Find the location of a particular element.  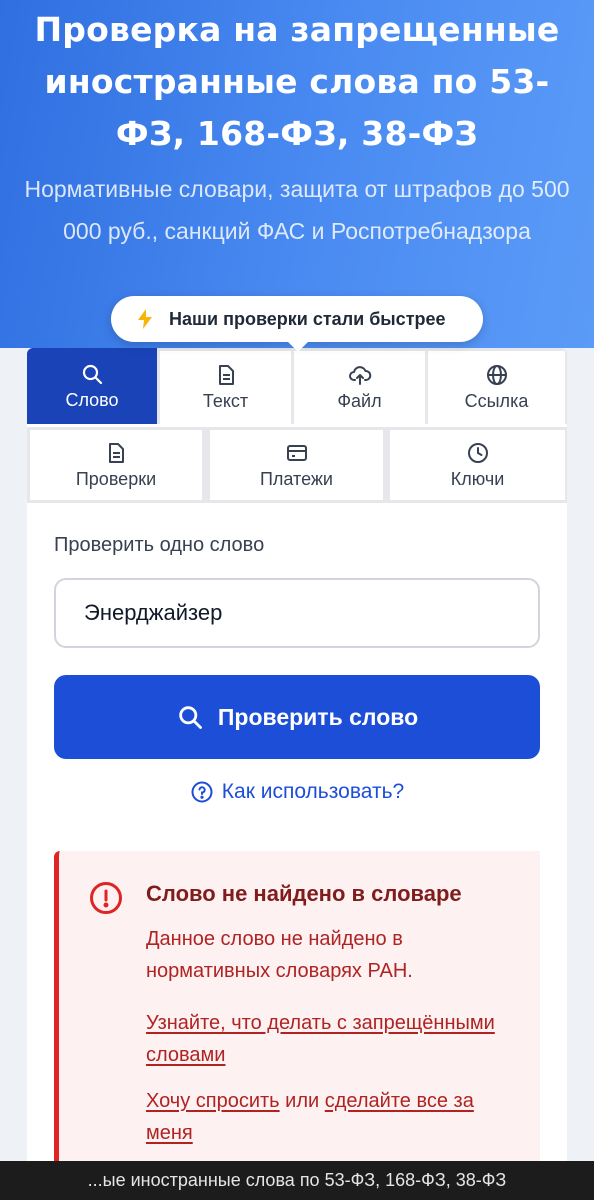

or-text: или is located at coordinates (302, 1101).